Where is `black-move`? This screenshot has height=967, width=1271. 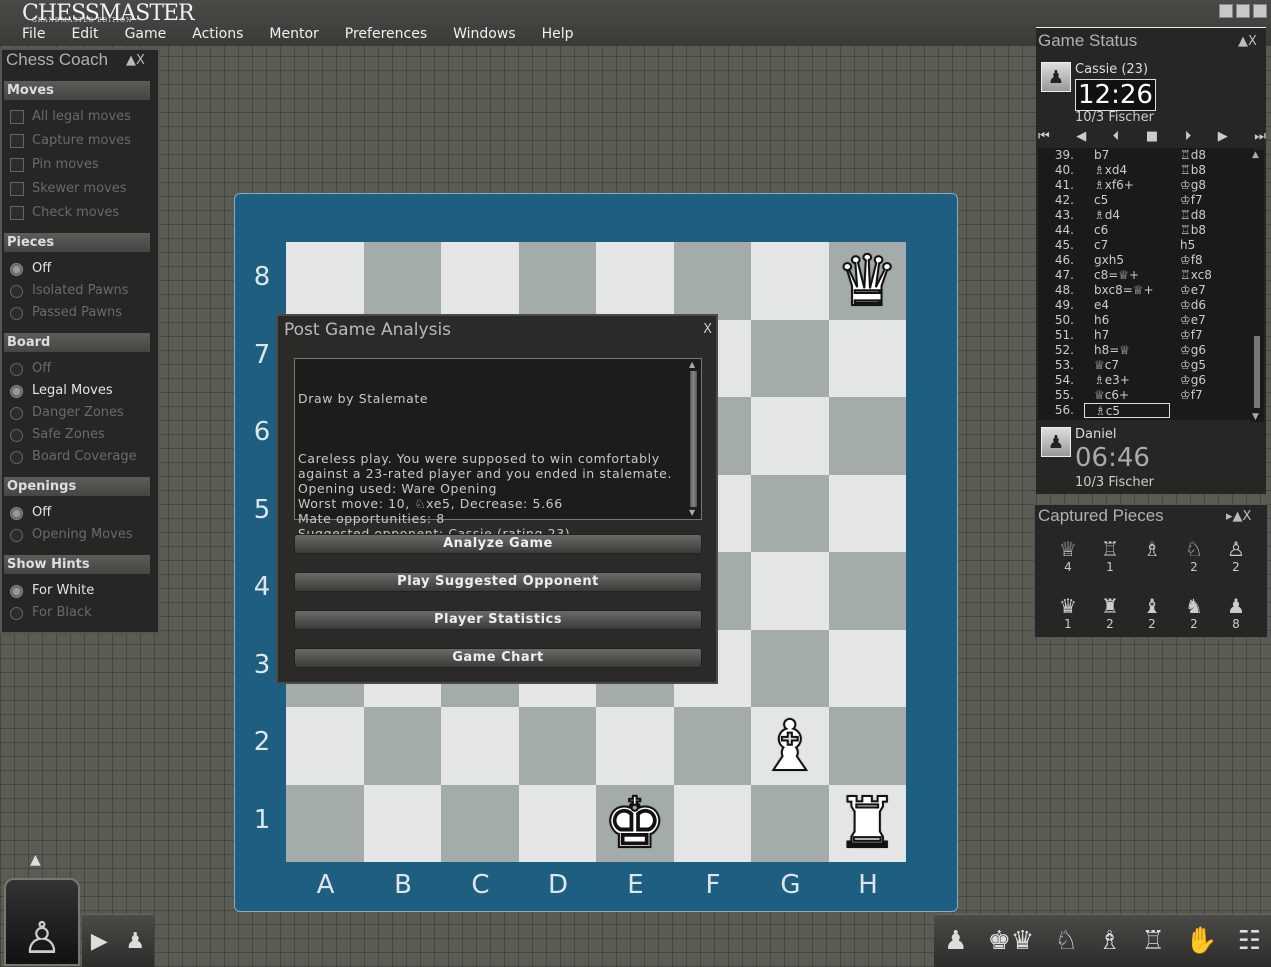 black-move is located at coordinates (1205, 410).